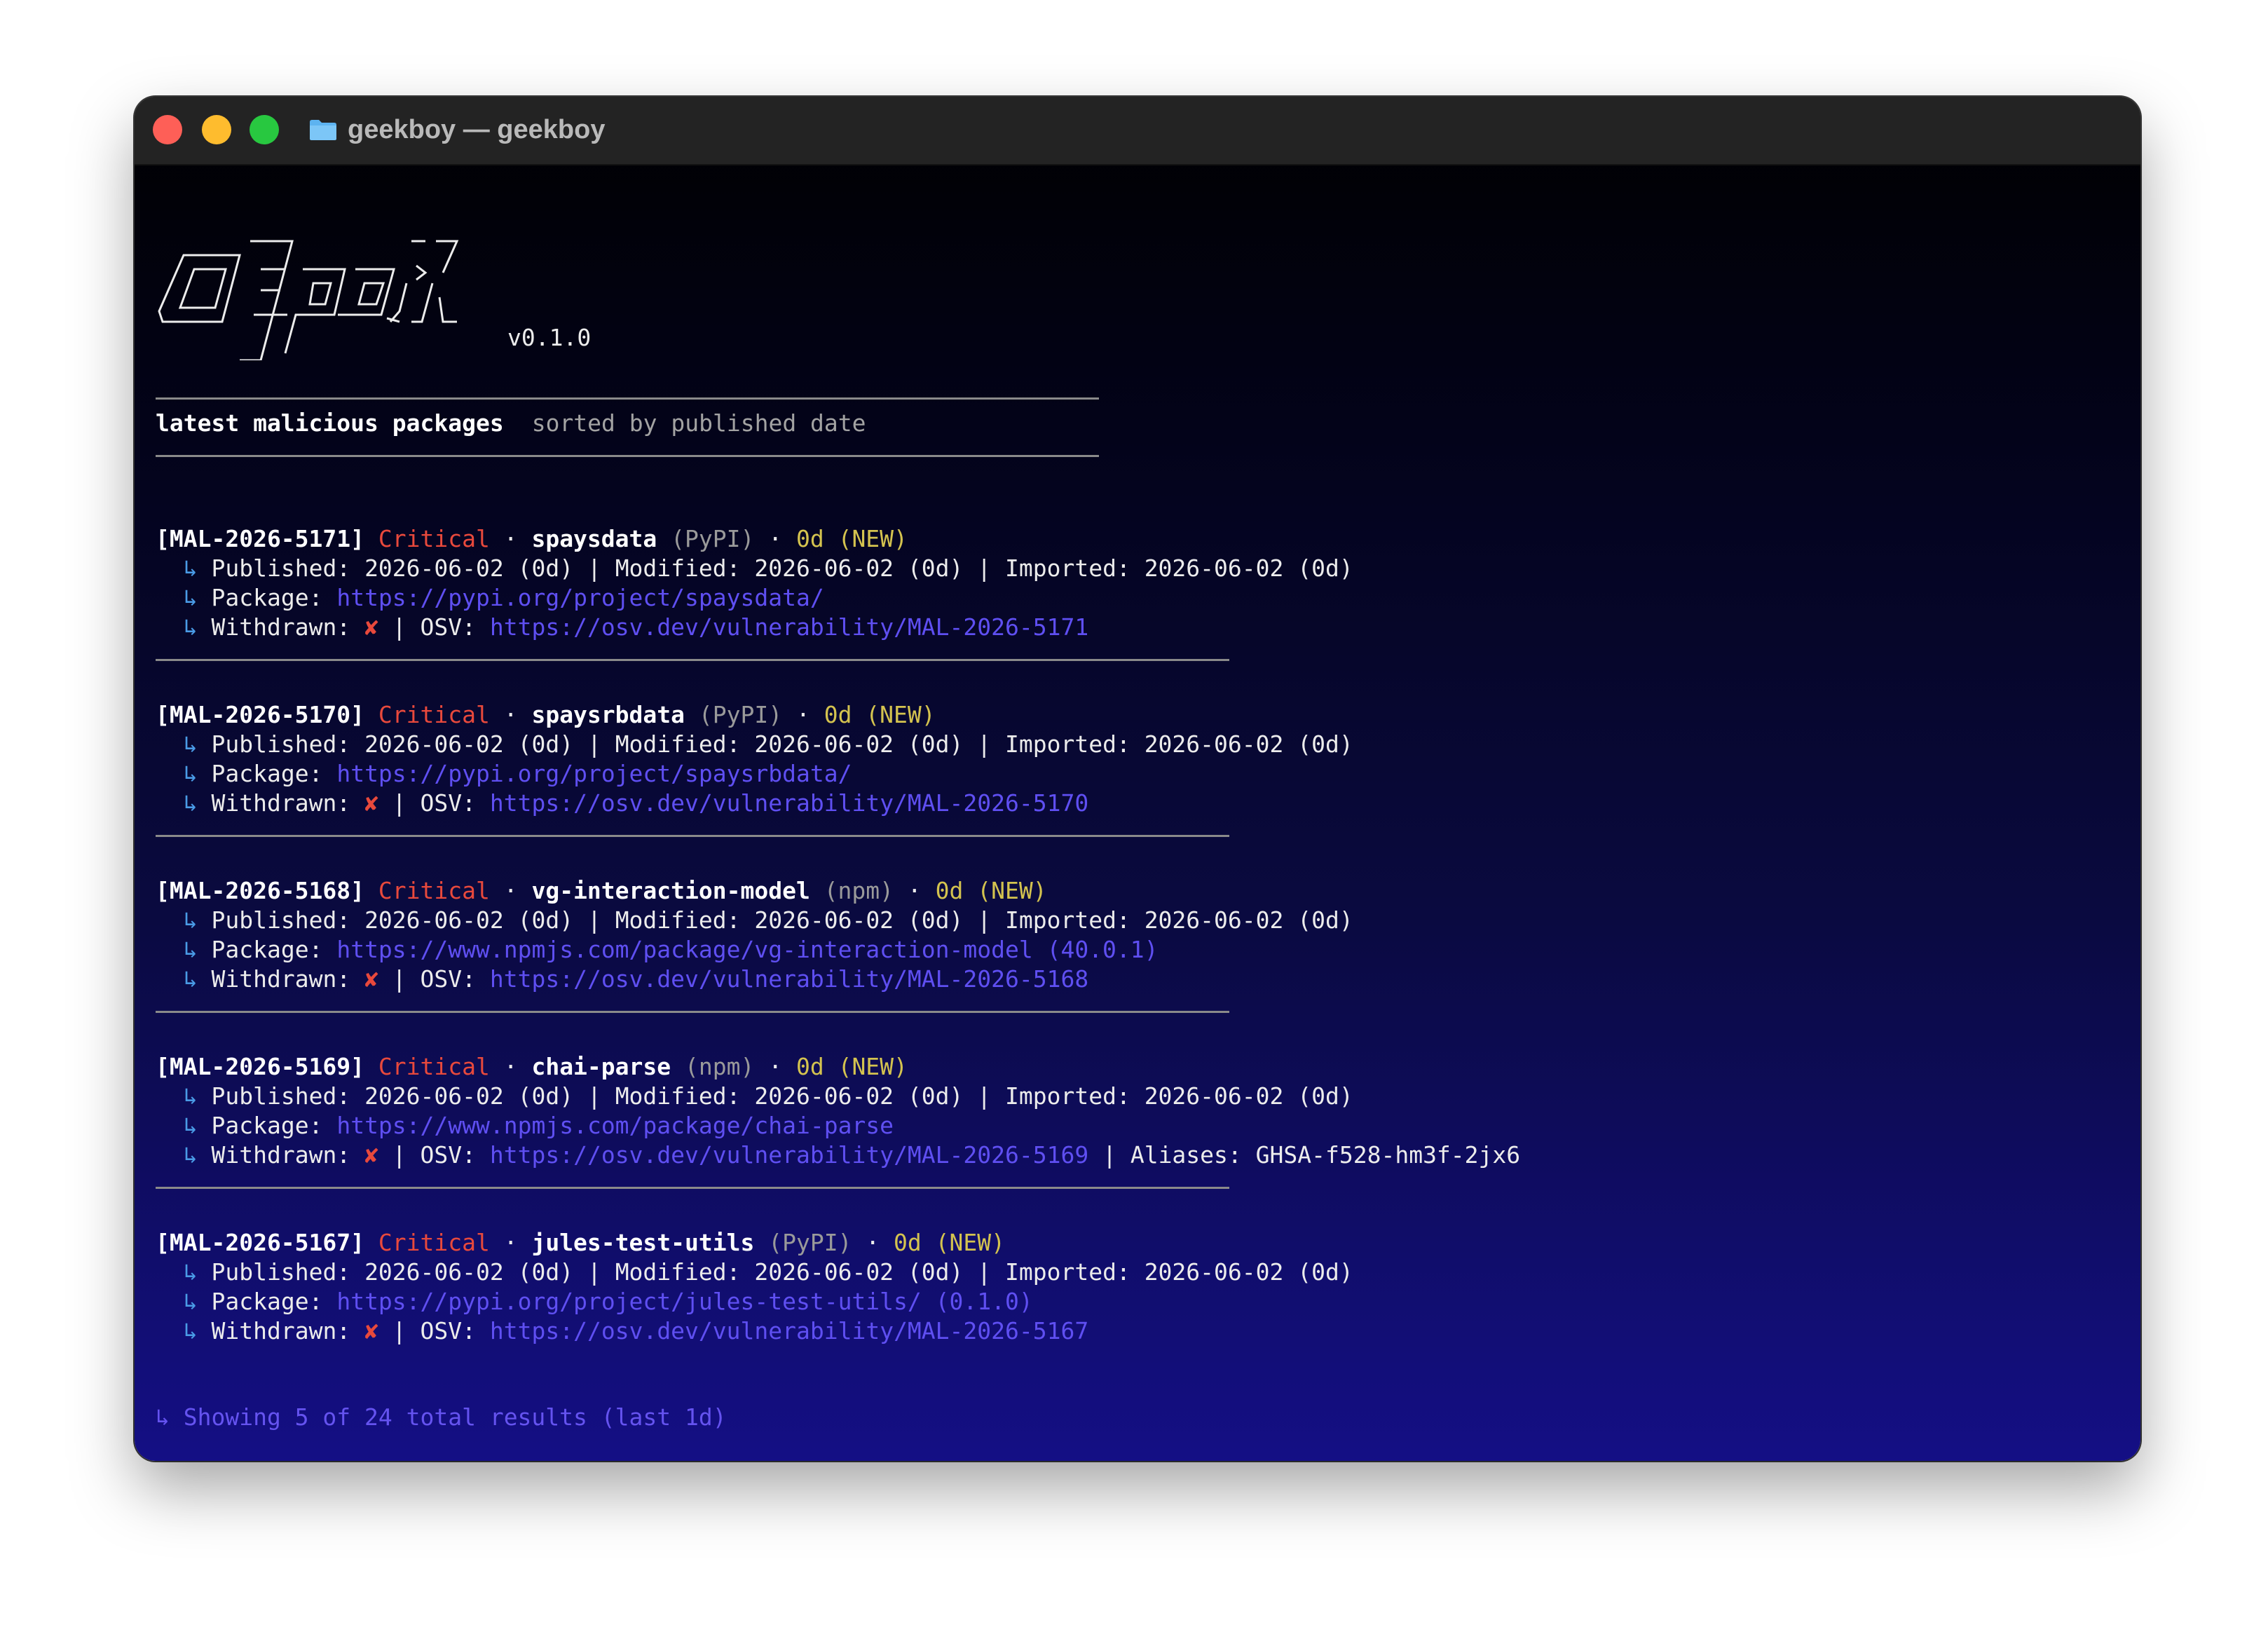 This screenshot has height=1627, width=2268. I want to click on package-link: https://pypi.org/project/spaysdata/, so click(580, 598).